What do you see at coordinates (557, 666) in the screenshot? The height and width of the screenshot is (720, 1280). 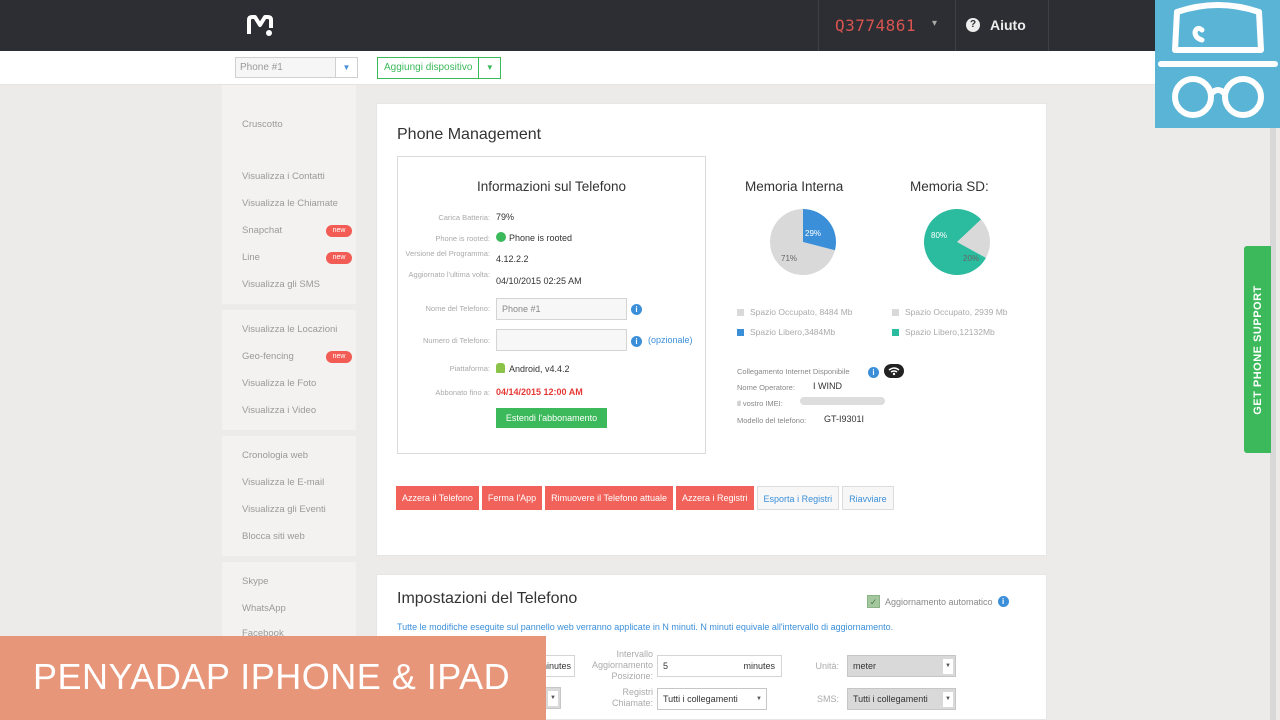 I see `update-interval-input: minutes` at bounding box center [557, 666].